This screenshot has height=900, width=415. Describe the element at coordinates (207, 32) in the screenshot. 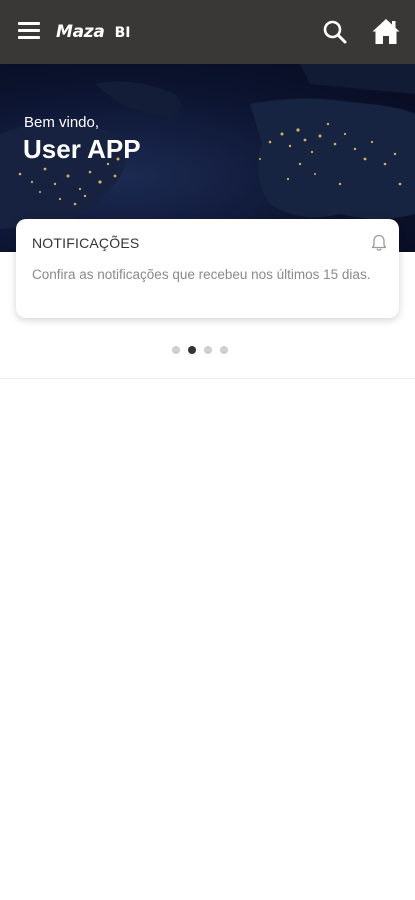

I see `top-app-bar: Maza BI` at that location.